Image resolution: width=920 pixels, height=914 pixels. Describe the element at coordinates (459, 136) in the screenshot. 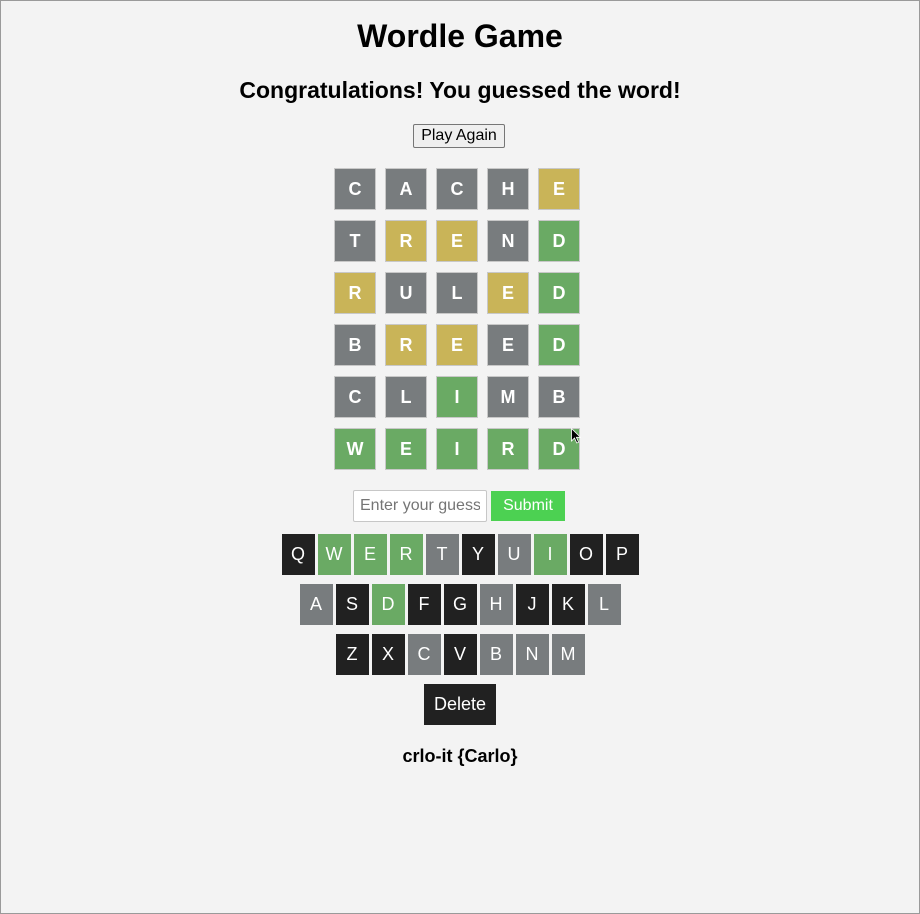

I see `play-again-button: Play Again` at that location.